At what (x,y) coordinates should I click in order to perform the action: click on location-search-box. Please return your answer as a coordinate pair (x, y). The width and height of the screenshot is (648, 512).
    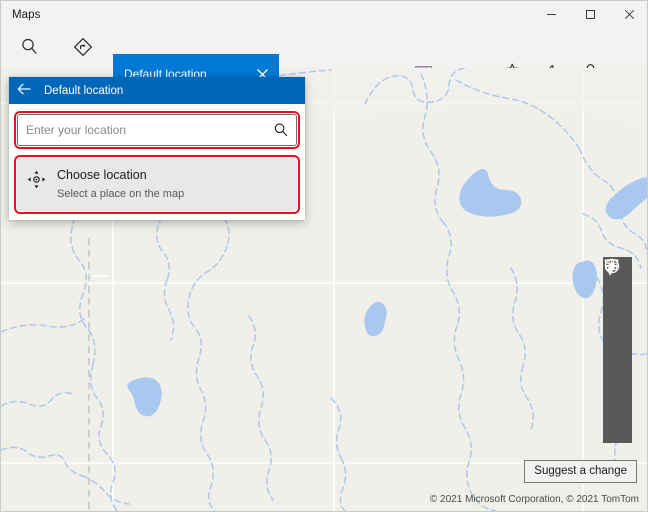
    Looking at the image, I should click on (157, 130).